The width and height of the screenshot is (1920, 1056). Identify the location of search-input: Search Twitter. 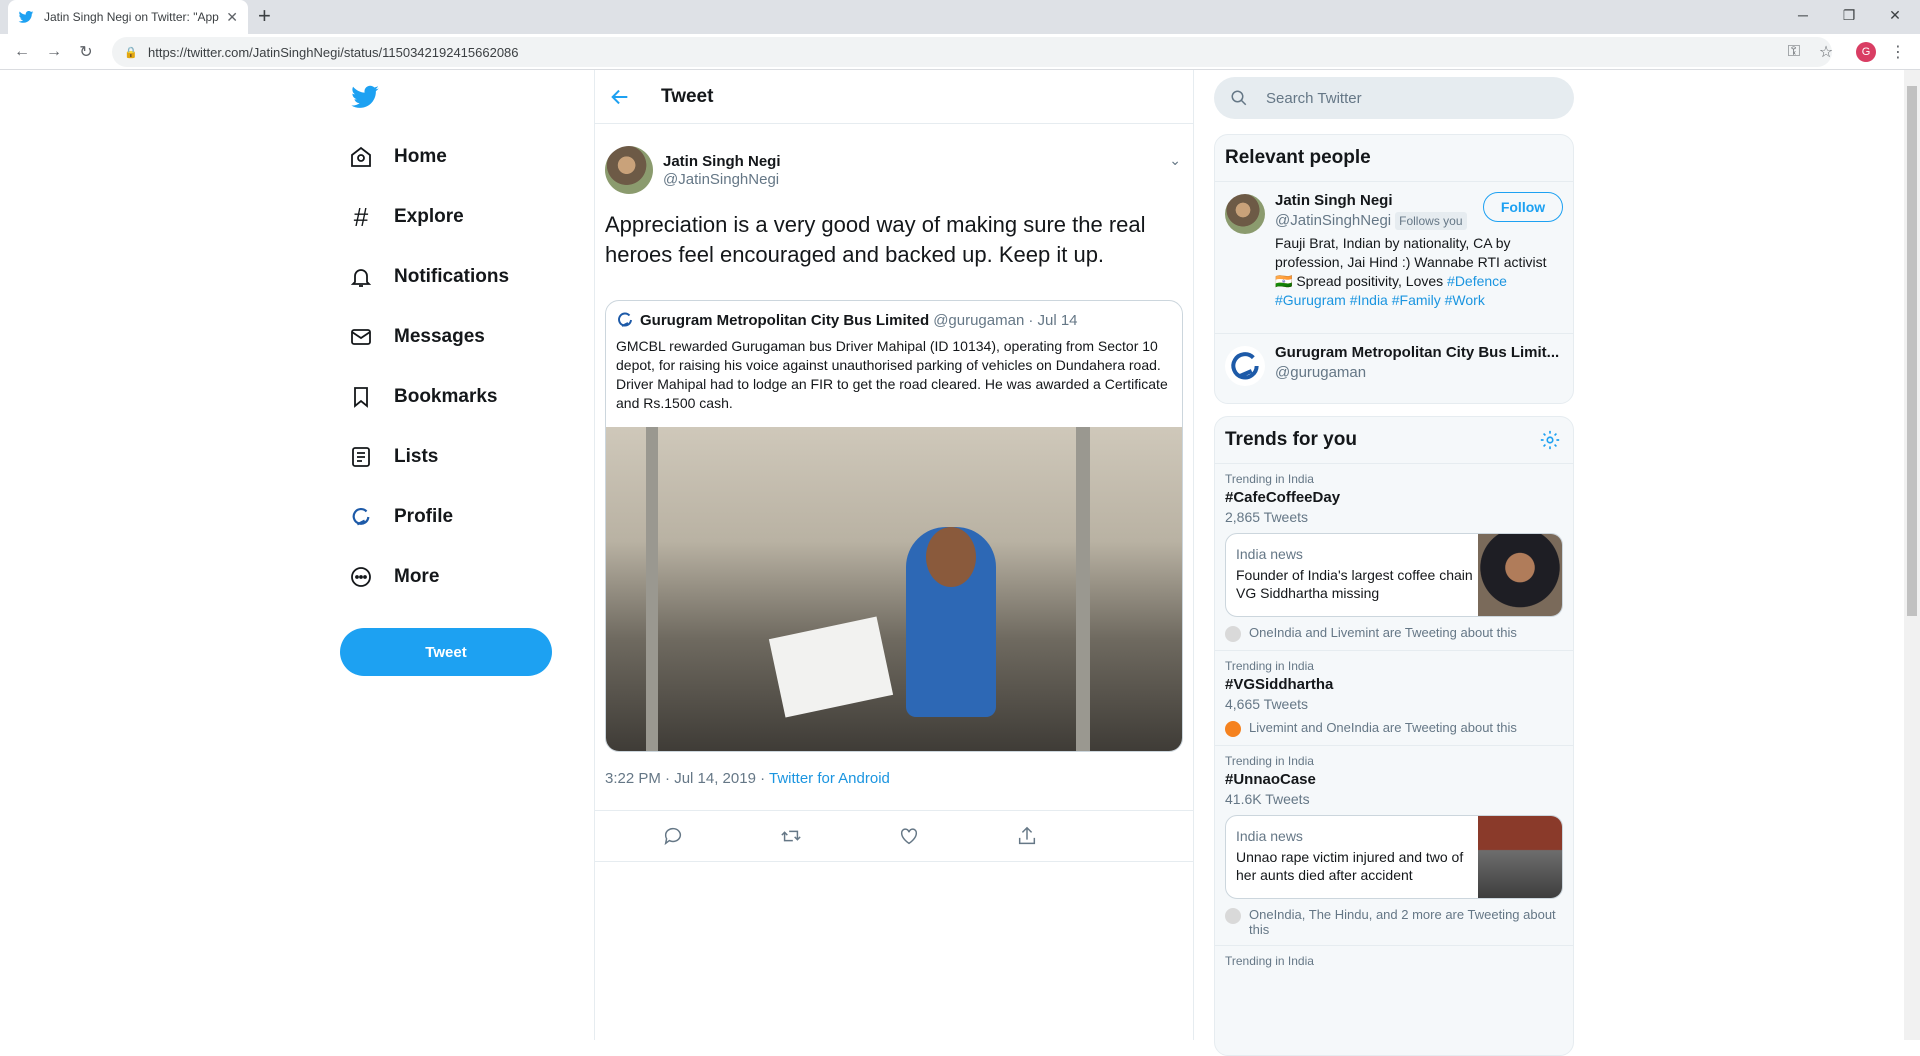
(1394, 98).